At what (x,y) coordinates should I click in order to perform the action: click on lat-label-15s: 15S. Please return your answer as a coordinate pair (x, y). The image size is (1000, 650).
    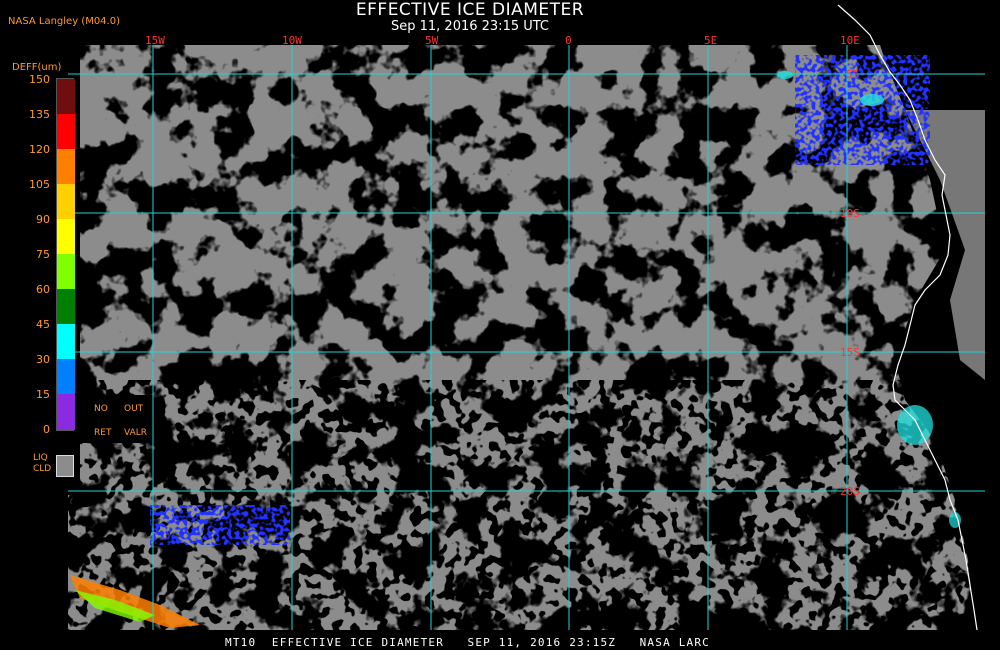
    Looking at the image, I should click on (850, 352).